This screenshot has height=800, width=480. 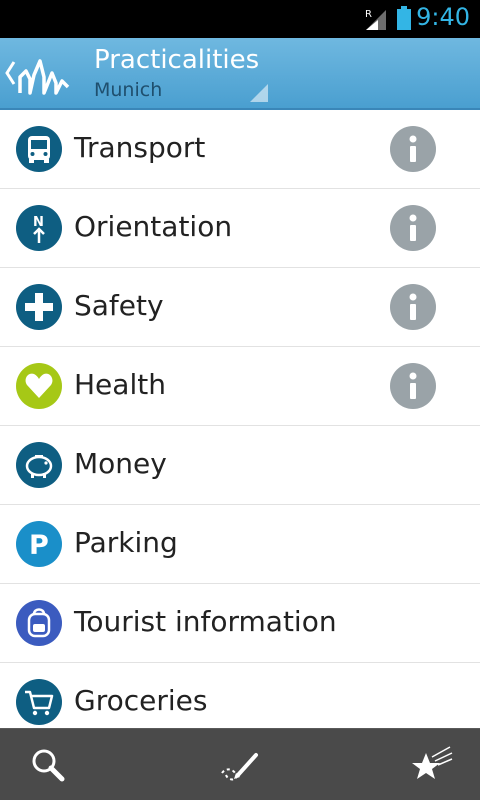 What do you see at coordinates (240, 386) in the screenshot?
I see `list-item-health: Health` at bounding box center [240, 386].